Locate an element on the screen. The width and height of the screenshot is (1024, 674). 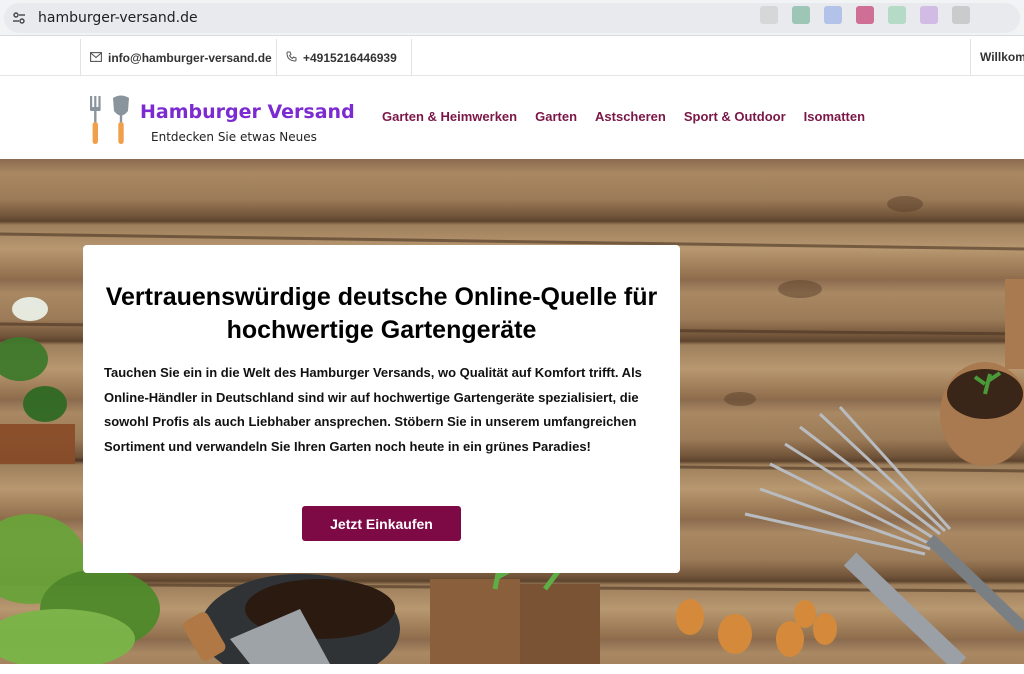
contact-phone: +4915216446939 is located at coordinates (341, 57).